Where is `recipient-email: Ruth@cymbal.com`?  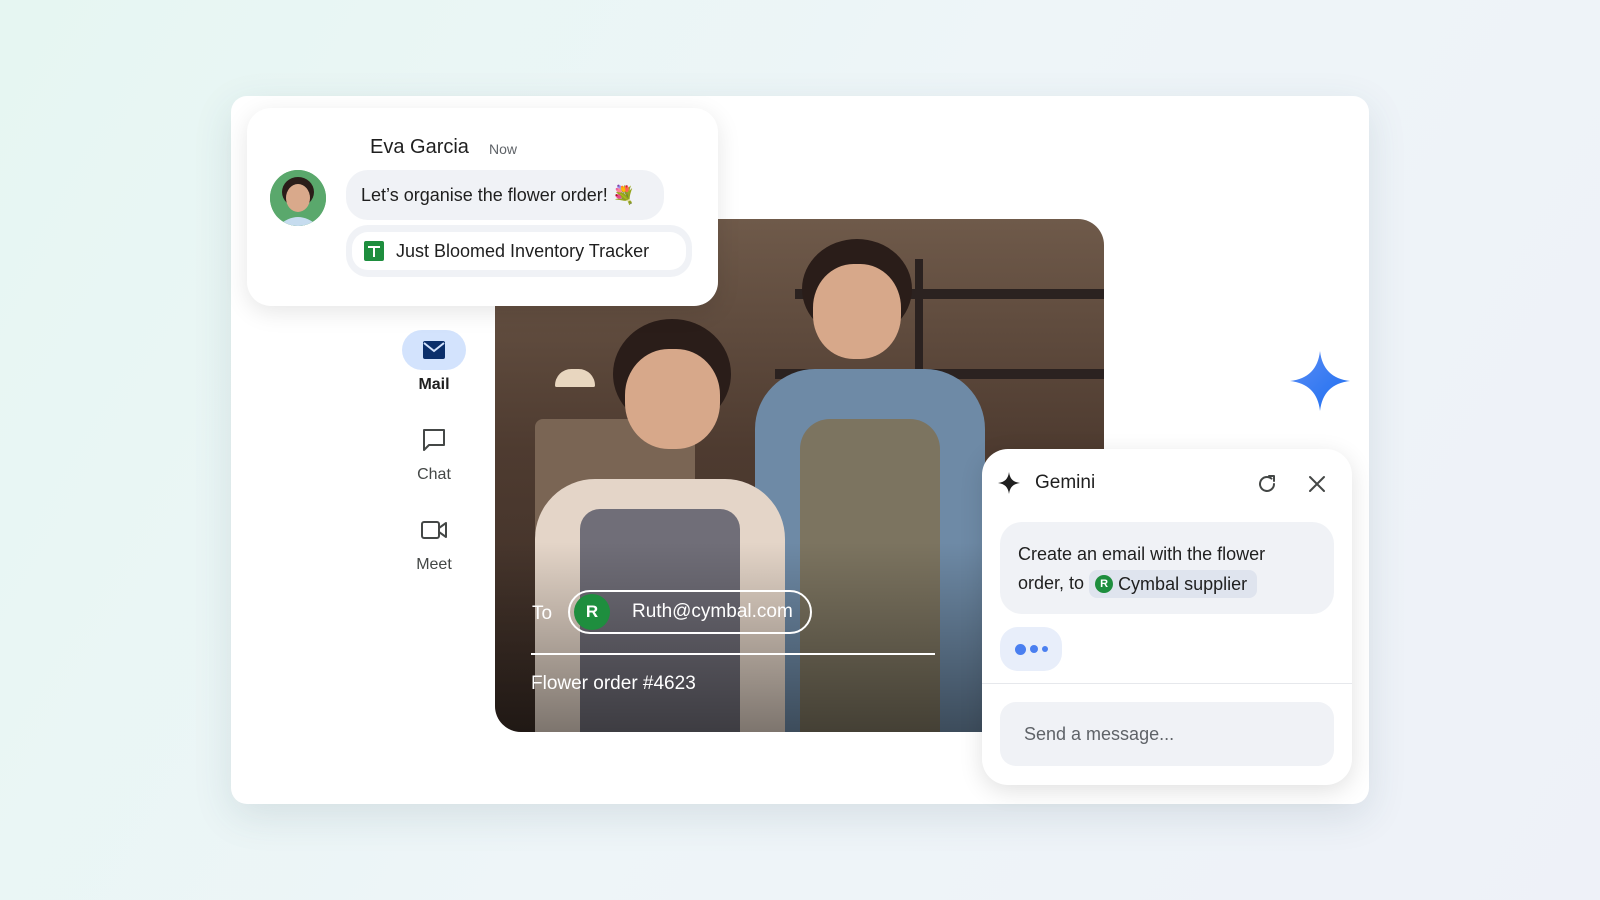
recipient-email: Ruth@cymbal.com is located at coordinates (712, 611).